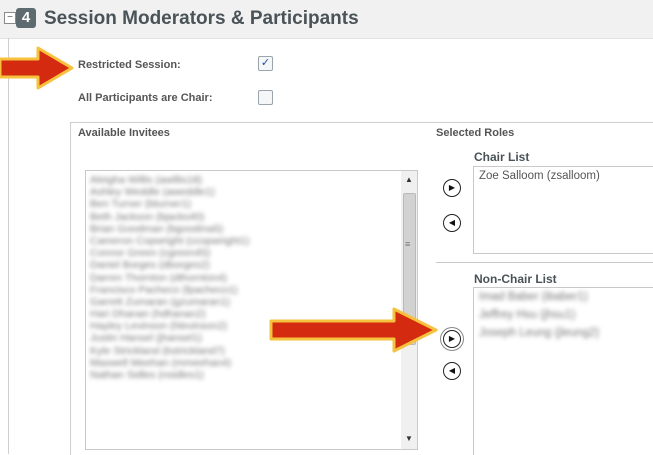 Image resolution: width=653 pixels, height=455 pixels. Describe the element at coordinates (409, 439) in the screenshot. I see `scroll-down-icon: ▼` at that location.